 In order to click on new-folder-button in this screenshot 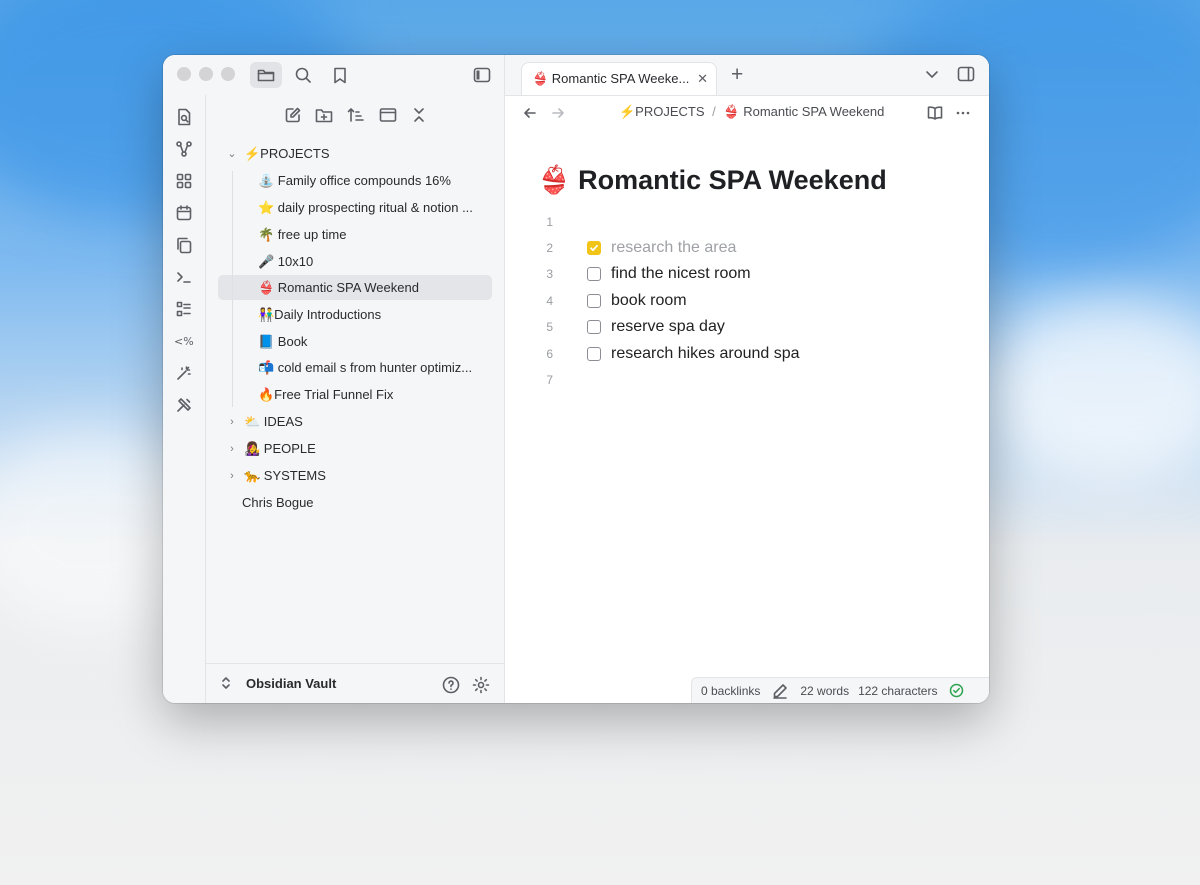, I will do `click(324, 115)`.